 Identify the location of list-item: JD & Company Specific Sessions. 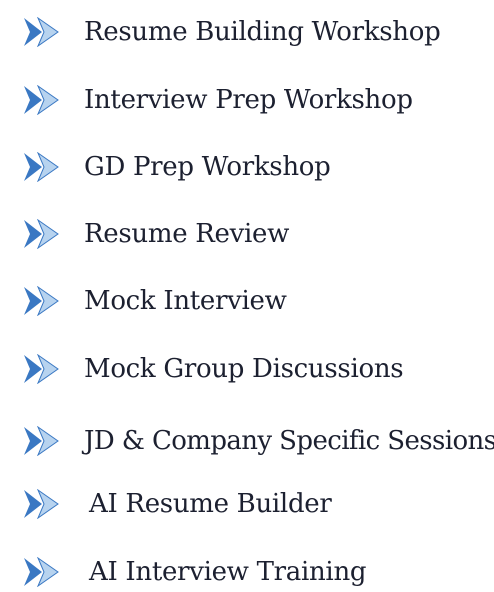
(247, 441).